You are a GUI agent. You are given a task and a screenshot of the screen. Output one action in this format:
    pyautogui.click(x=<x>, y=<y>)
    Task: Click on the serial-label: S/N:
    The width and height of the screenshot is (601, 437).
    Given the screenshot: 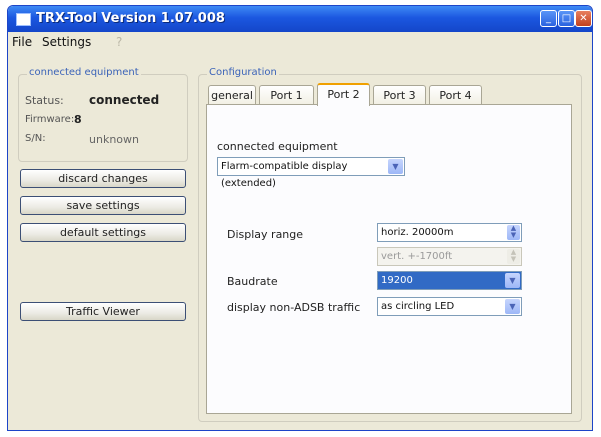 What is the action you would take?
    pyautogui.click(x=35, y=138)
    